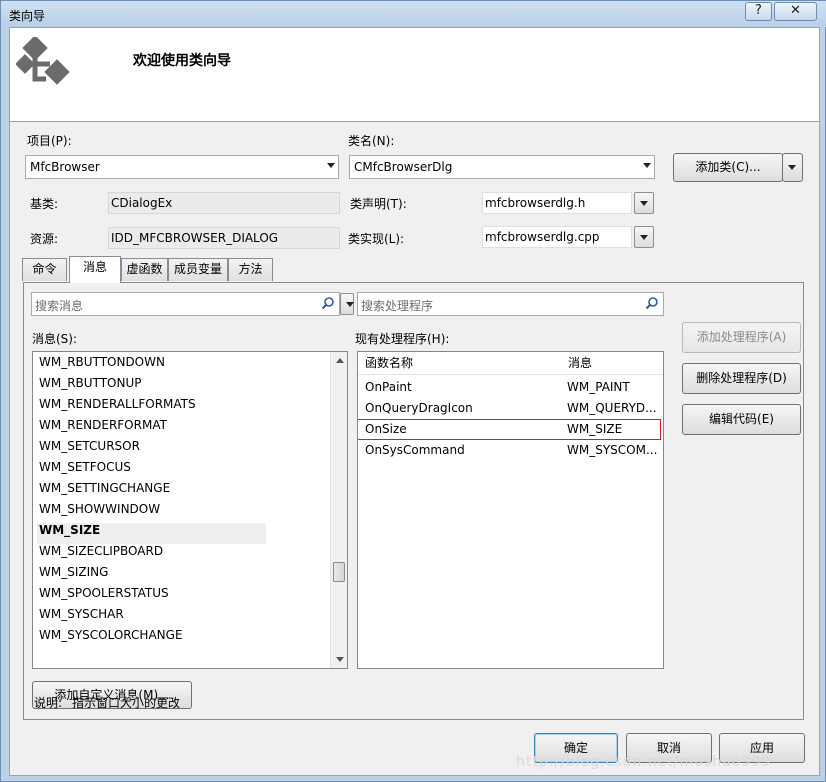 The image size is (826, 782). Describe the element at coordinates (101, 554) in the screenshot. I see `message-list-item: WM_SIZECLIPBOARD` at that location.